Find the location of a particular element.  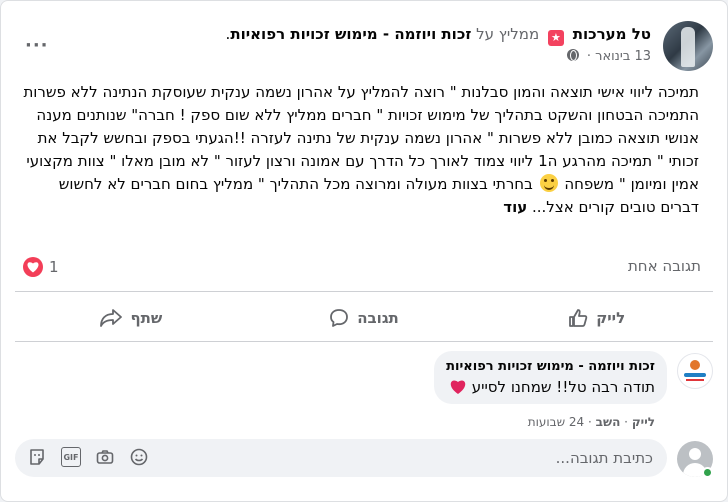

comment-text: תודה רבה טל!! שמחנו לסייע is located at coordinates (550, 387).